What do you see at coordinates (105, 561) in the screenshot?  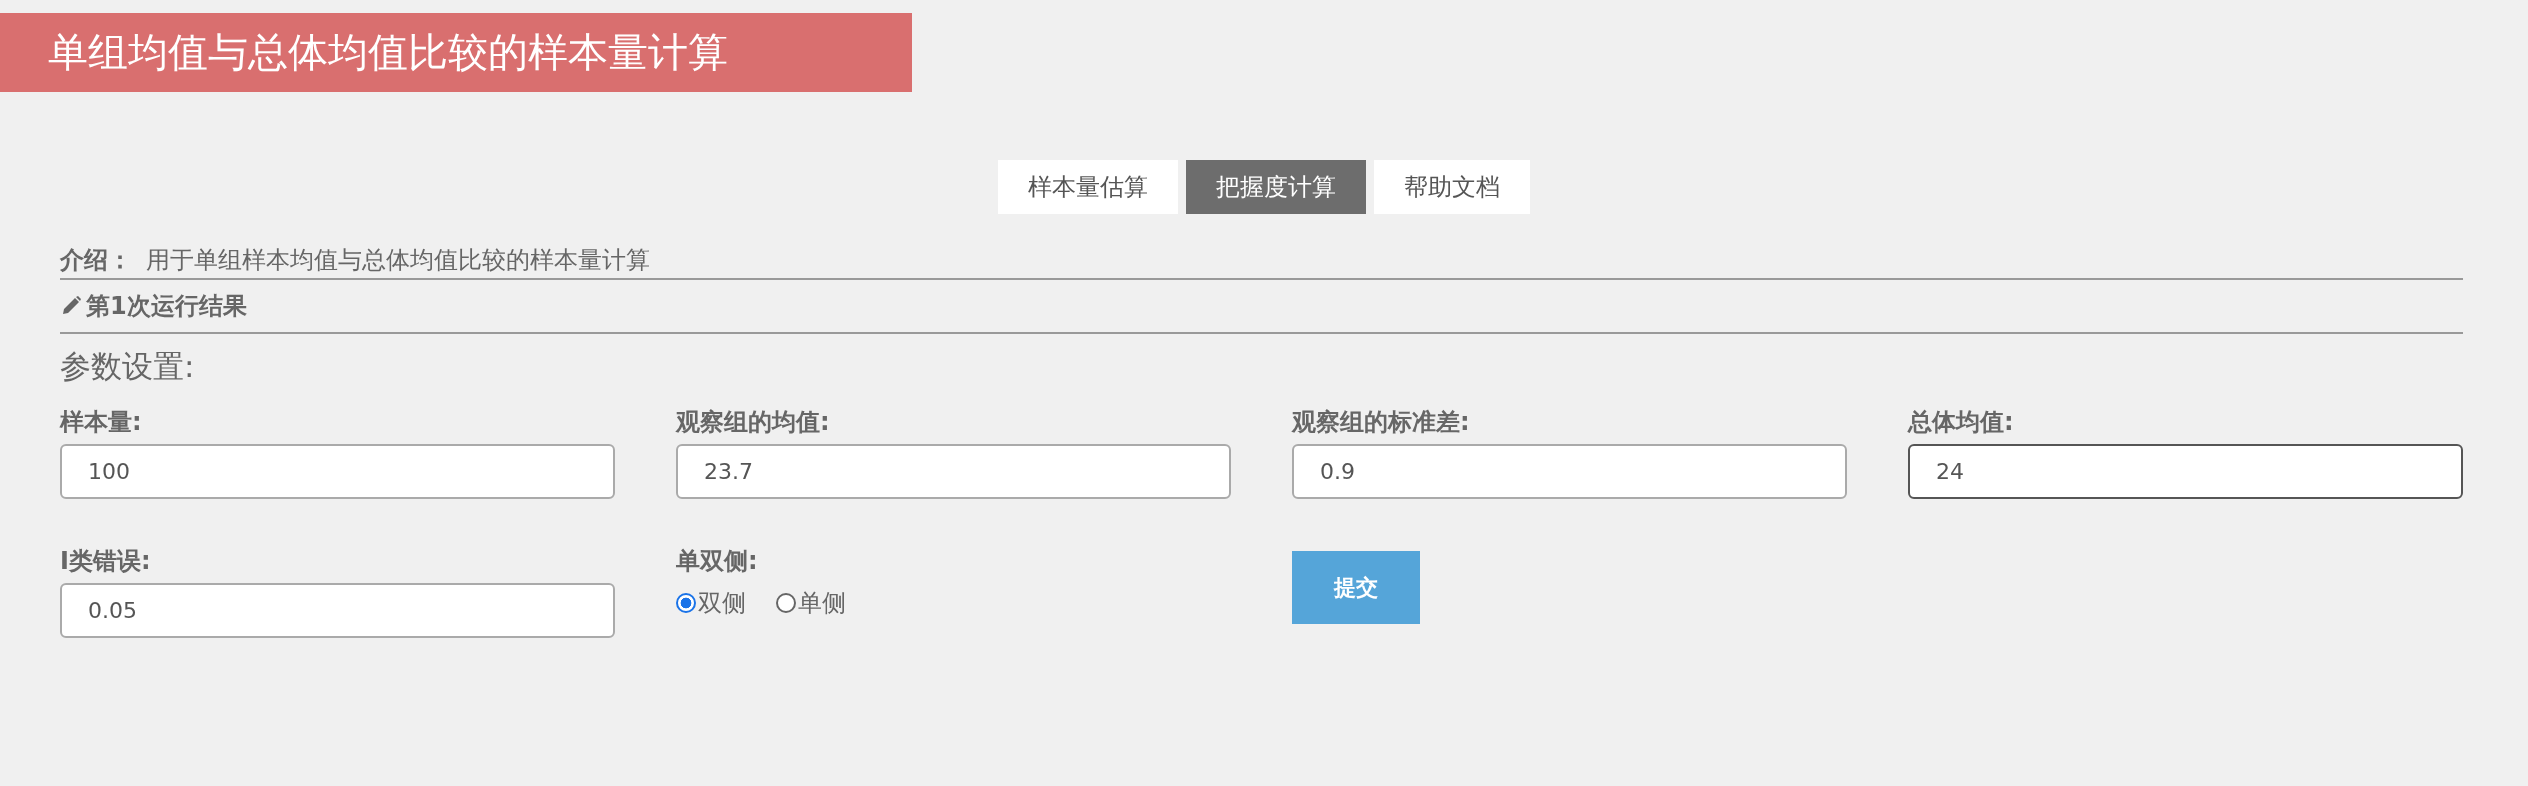 I see `field-label: Ⅰ类错误:` at bounding box center [105, 561].